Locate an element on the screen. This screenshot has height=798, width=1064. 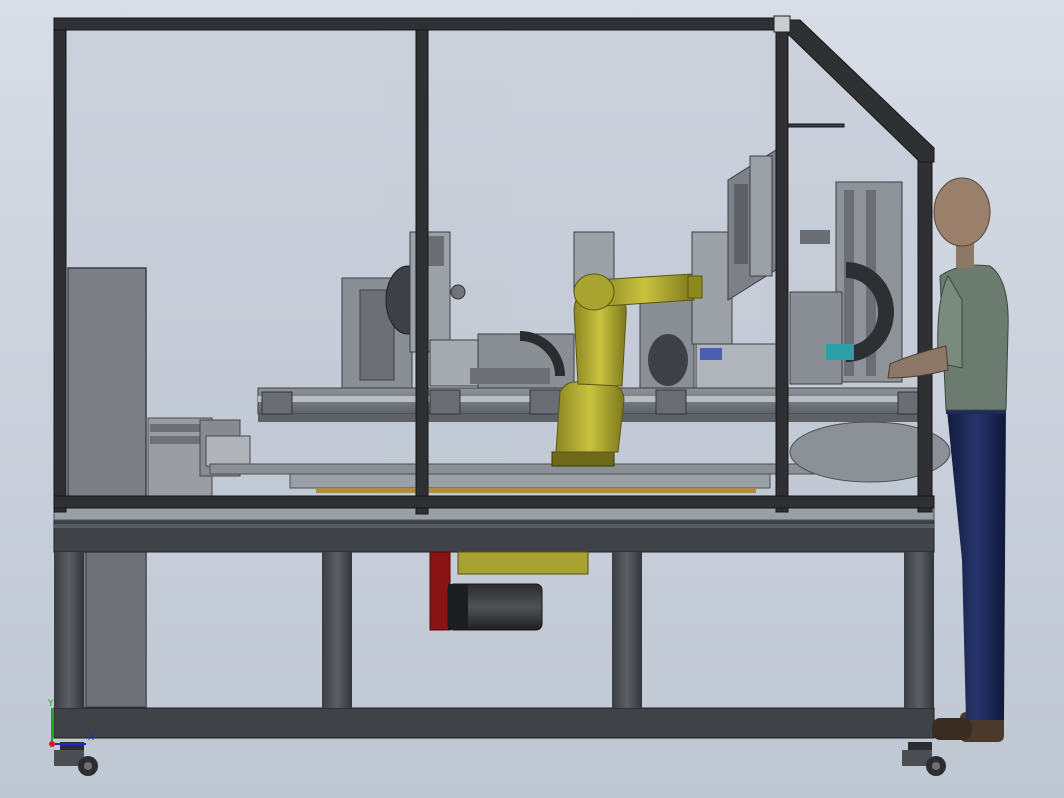
triad-y-label: Y is located at coordinates (50, 704).